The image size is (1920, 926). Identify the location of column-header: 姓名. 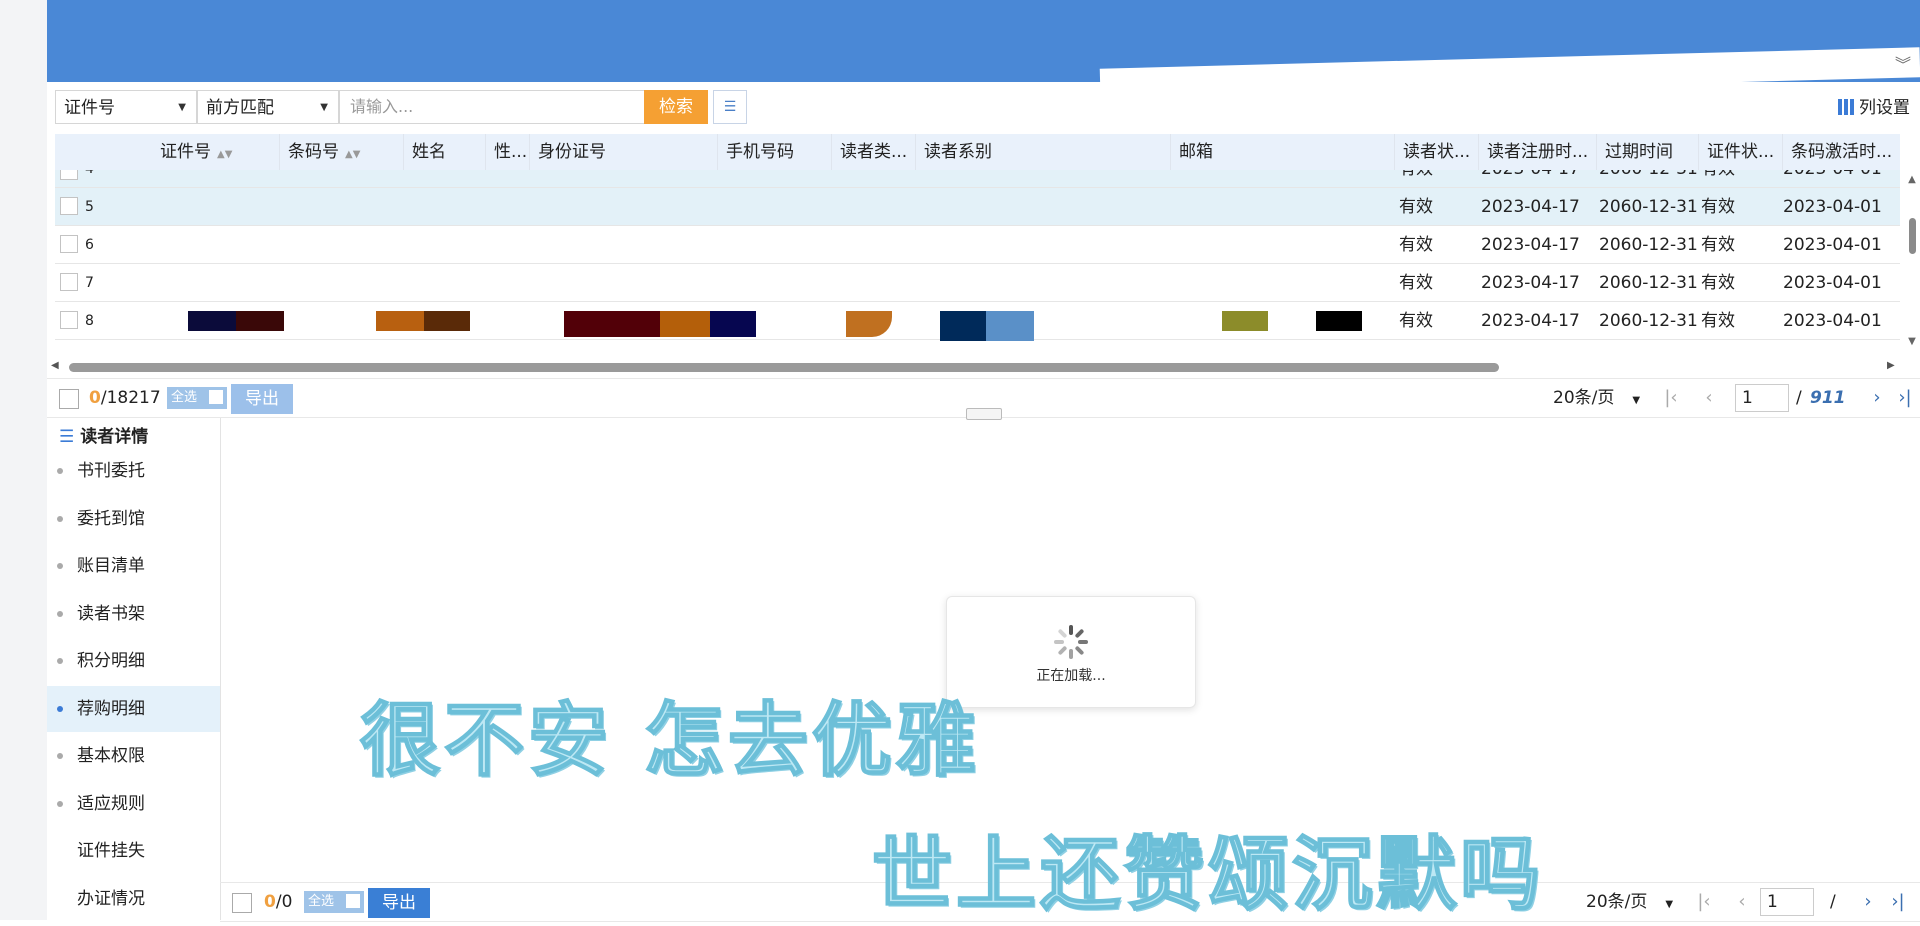
(445, 152).